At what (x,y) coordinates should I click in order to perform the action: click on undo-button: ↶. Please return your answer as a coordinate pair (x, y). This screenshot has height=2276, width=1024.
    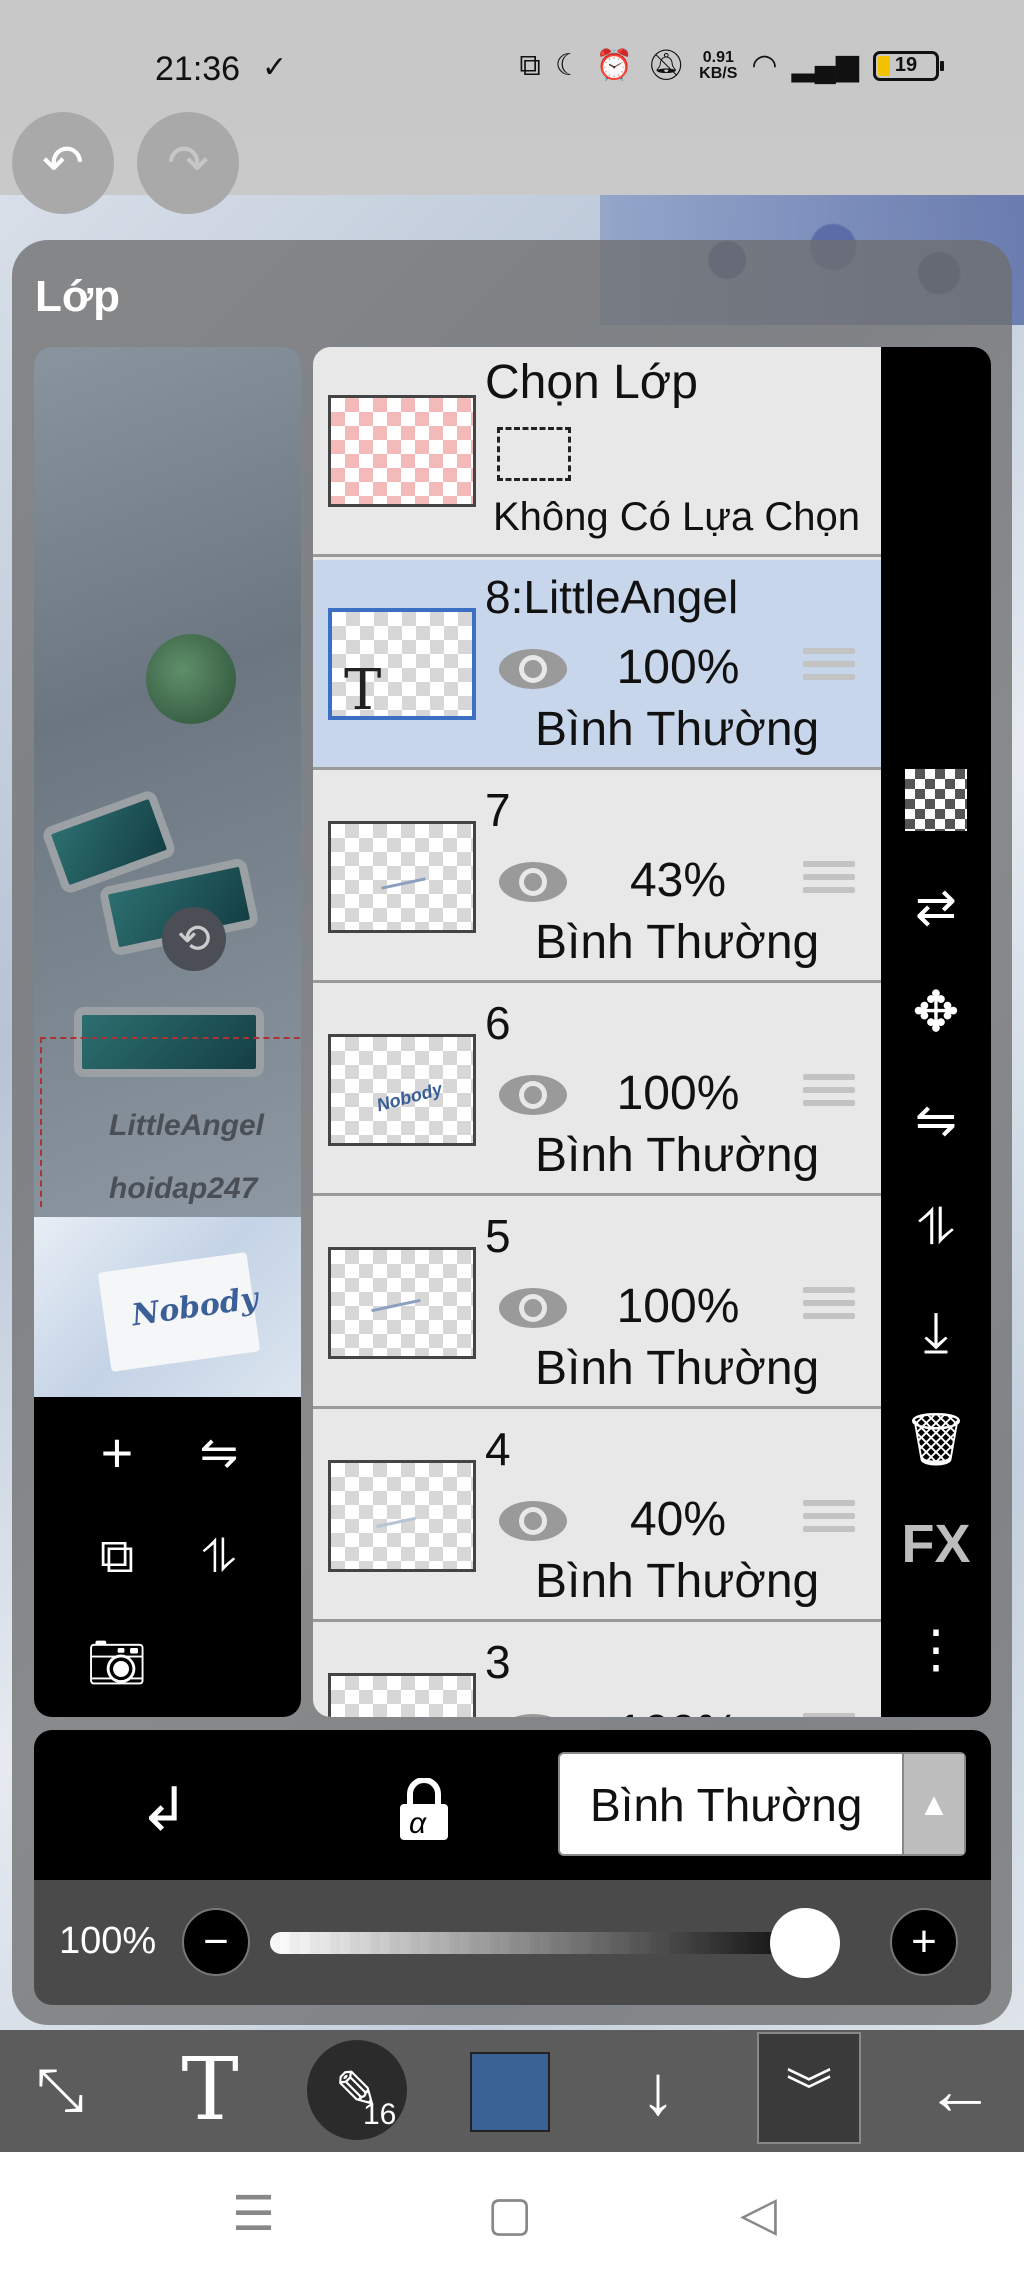
    Looking at the image, I should click on (63, 163).